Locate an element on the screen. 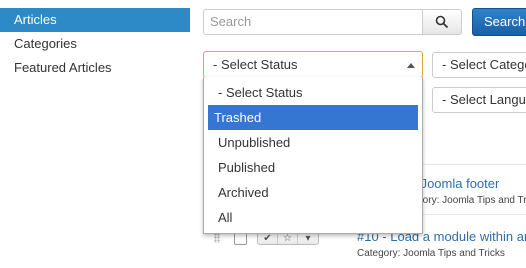 Image resolution: width=526 pixels, height=268 pixels. sidebar-item-featured-articles: Featured Articles is located at coordinates (95, 68).